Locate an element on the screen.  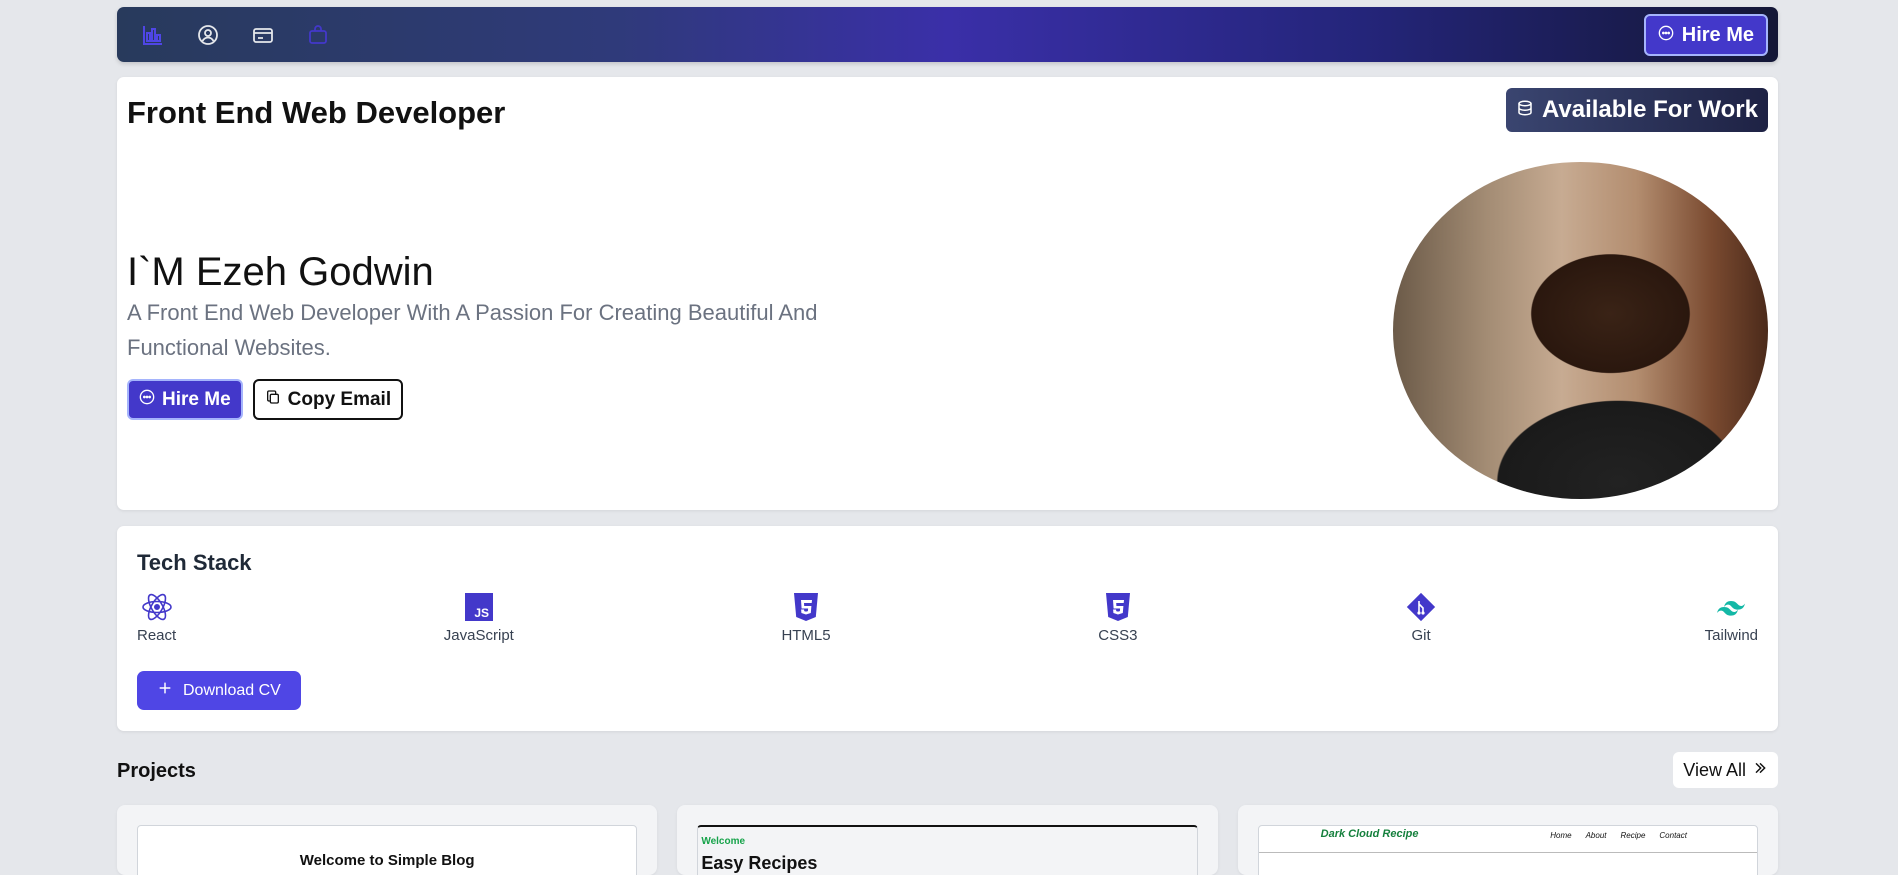
preview-nav-item: Home is located at coordinates (1561, 835).